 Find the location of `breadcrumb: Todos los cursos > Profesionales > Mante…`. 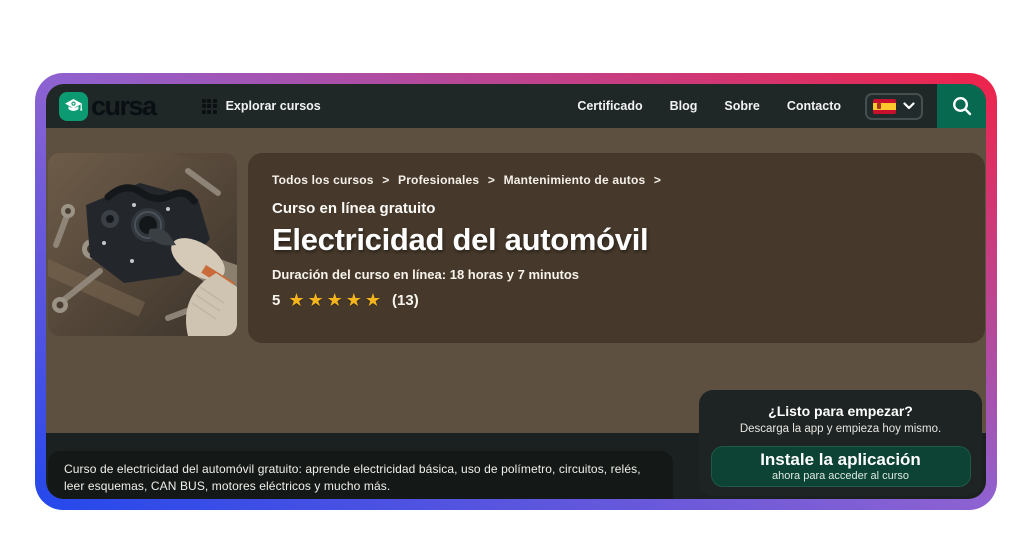

breadcrumb: Todos los cursos > Profesionales > Mante… is located at coordinates (616, 180).